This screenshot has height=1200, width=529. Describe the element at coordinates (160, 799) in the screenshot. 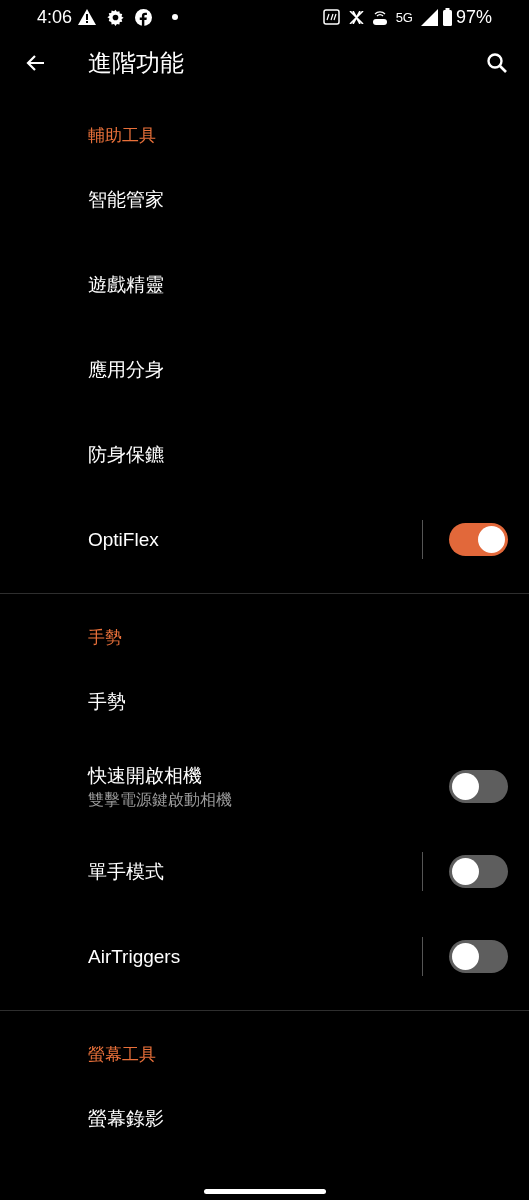

I see `setting-summary: 雙擊電源鍵啟動相機` at that location.